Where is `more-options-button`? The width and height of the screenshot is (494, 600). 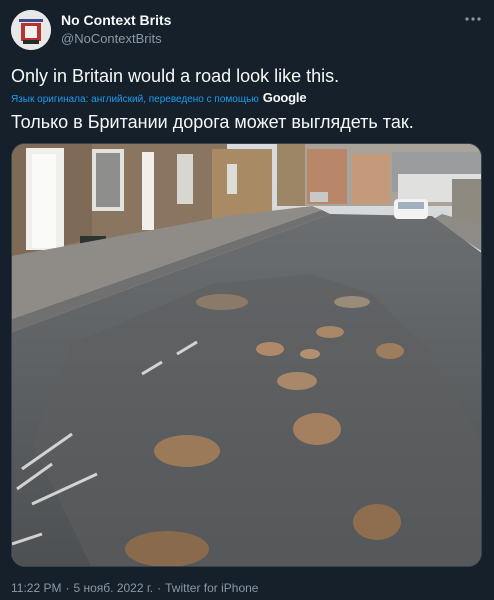
more-options-button is located at coordinates (473, 19).